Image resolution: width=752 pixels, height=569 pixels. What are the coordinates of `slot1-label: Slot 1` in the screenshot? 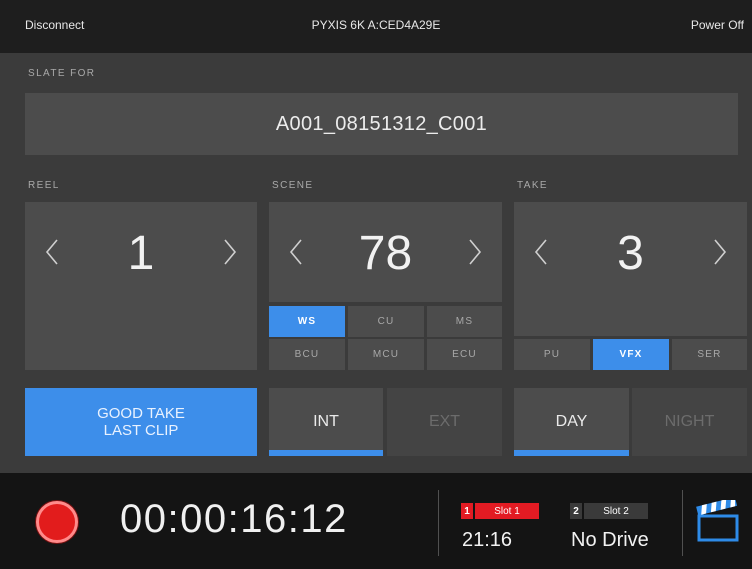 It's located at (507, 511).